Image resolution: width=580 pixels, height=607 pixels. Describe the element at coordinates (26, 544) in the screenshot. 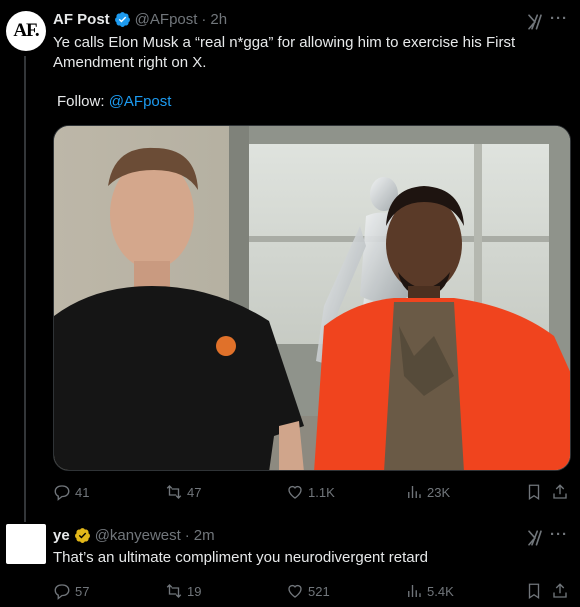

I see `avatar-ye` at that location.